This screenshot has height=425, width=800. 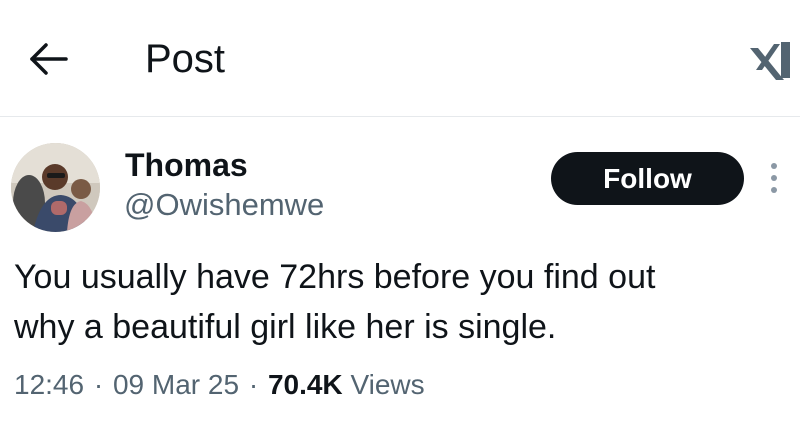 What do you see at coordinates (185, 59) in the screenshot?
I see `page-title: Post` at bounding box center [185, 59].